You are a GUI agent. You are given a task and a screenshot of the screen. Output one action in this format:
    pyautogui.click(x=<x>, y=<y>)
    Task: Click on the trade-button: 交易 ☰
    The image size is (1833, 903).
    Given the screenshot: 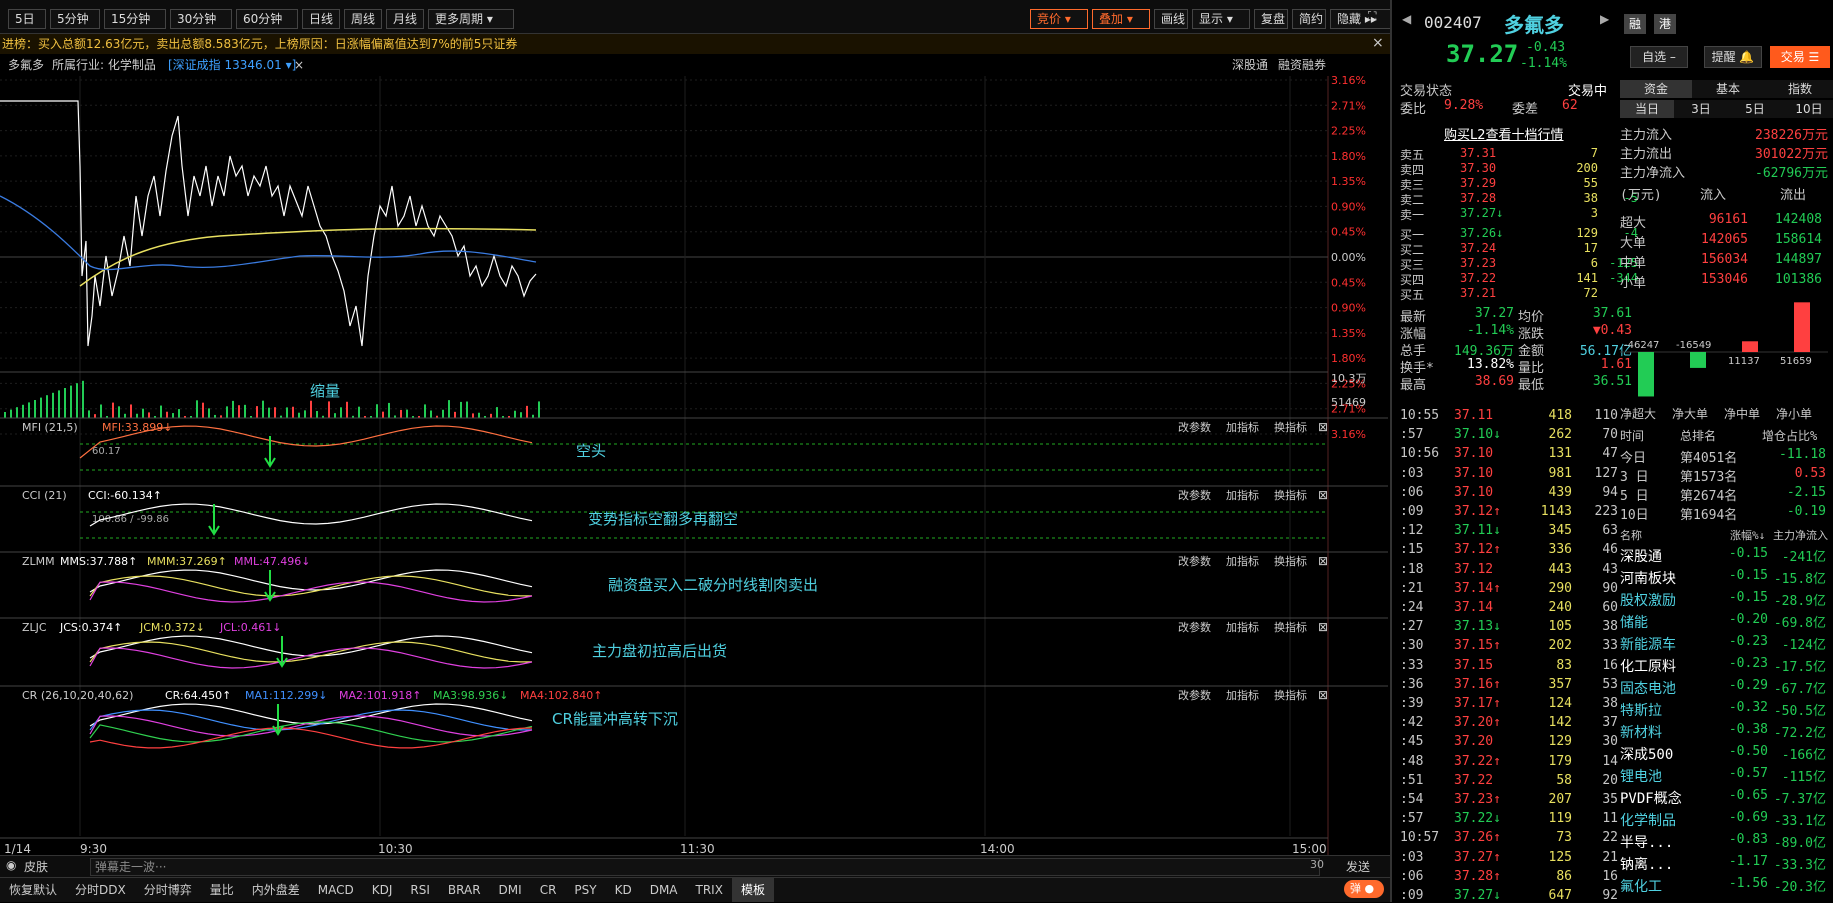 What is the action you would take?
    pyautogui.click(x=1800, y=57)
    